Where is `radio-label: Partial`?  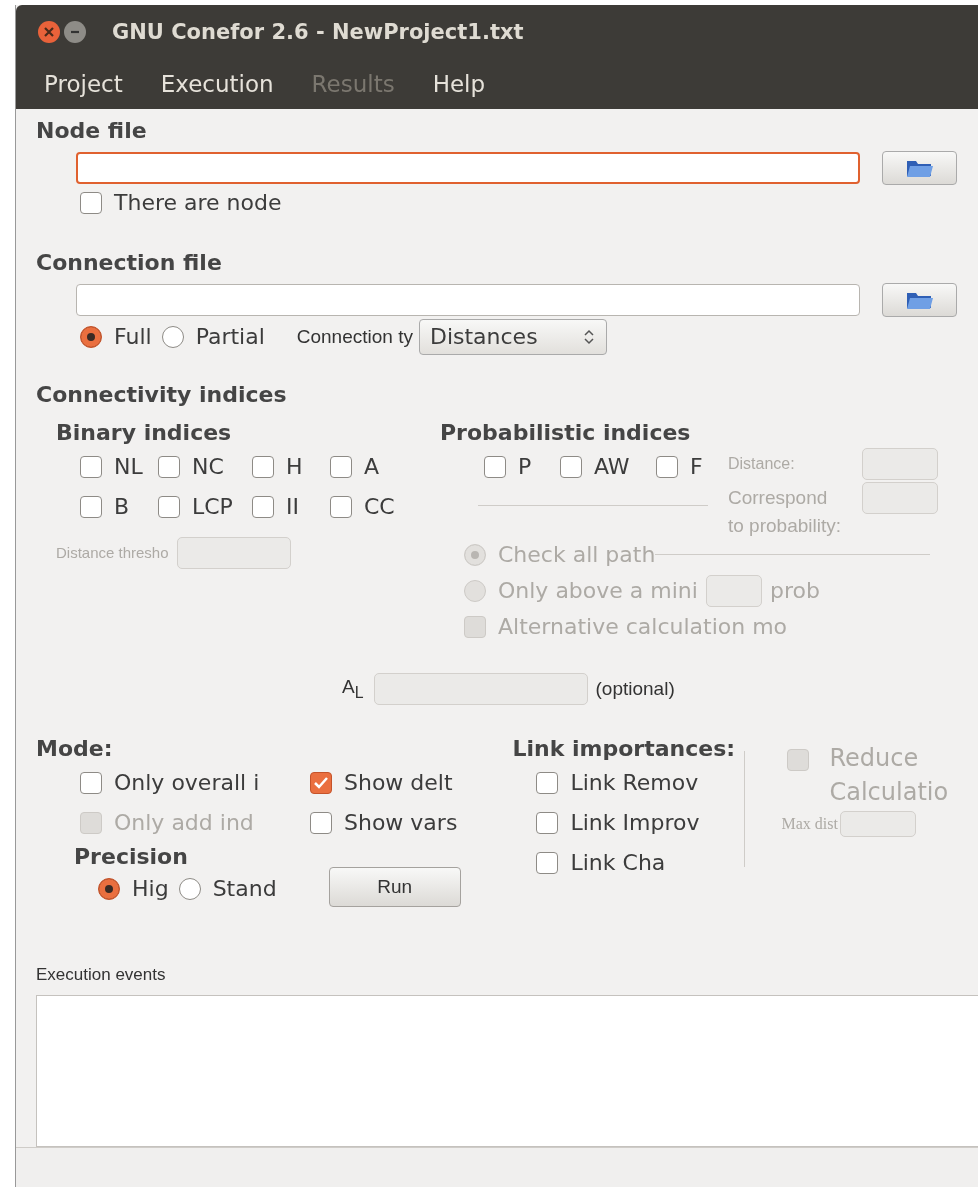
radio-label: Partial is located at coordinates (230, 336).